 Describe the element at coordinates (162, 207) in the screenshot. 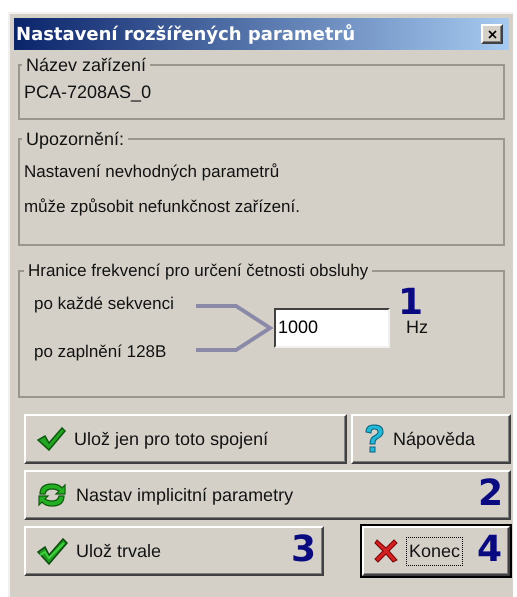

I see `warning-text: může způsobit nefunkčnost zařízení.` at that location.